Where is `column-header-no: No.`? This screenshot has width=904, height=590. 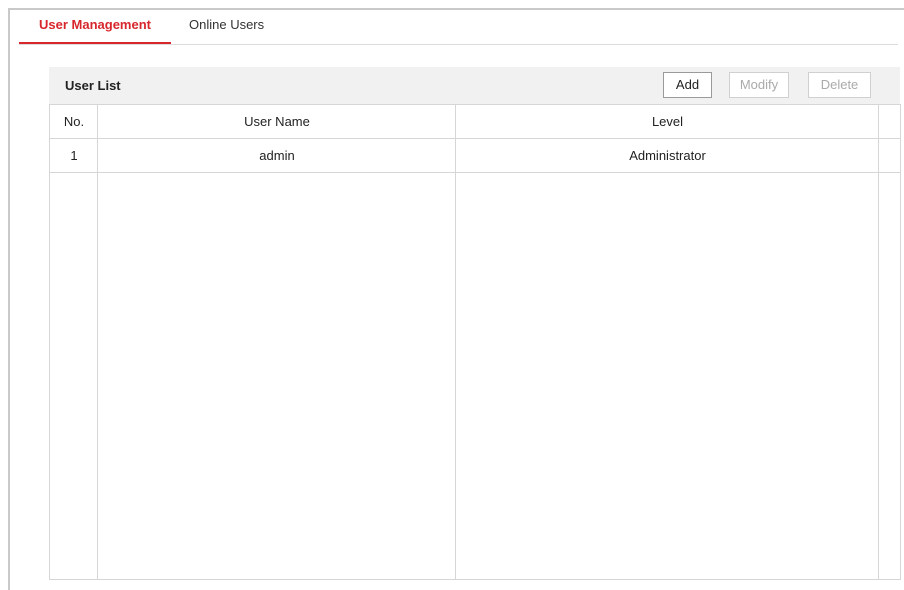 column-header-no: No. is located at coordinates (74, 121).